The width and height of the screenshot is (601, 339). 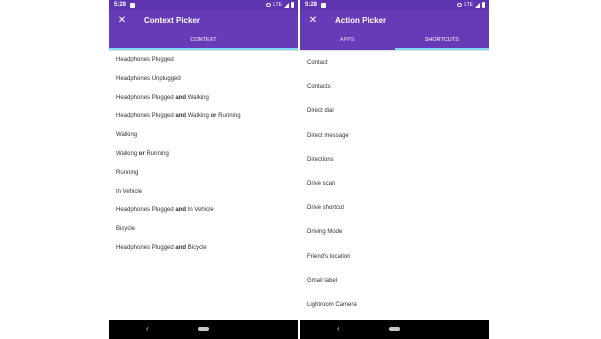 What do you see at coordinates (203, 135) in the screenshot?
I see `list-item: Walking` at bounding box center [203, 135].